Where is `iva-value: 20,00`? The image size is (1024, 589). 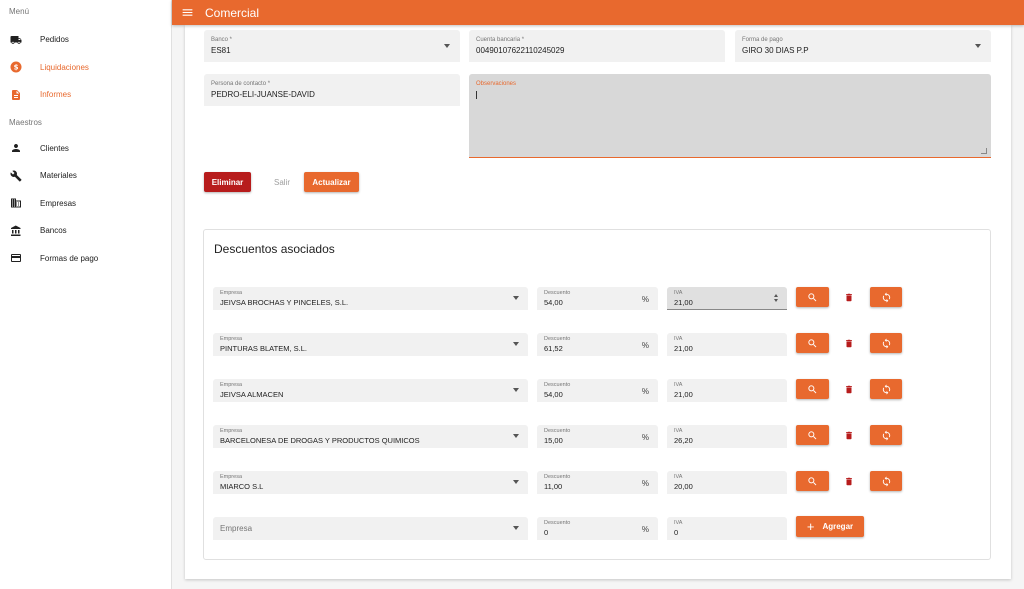
iva-value: 20,00 is located at coordinates (683, 486).